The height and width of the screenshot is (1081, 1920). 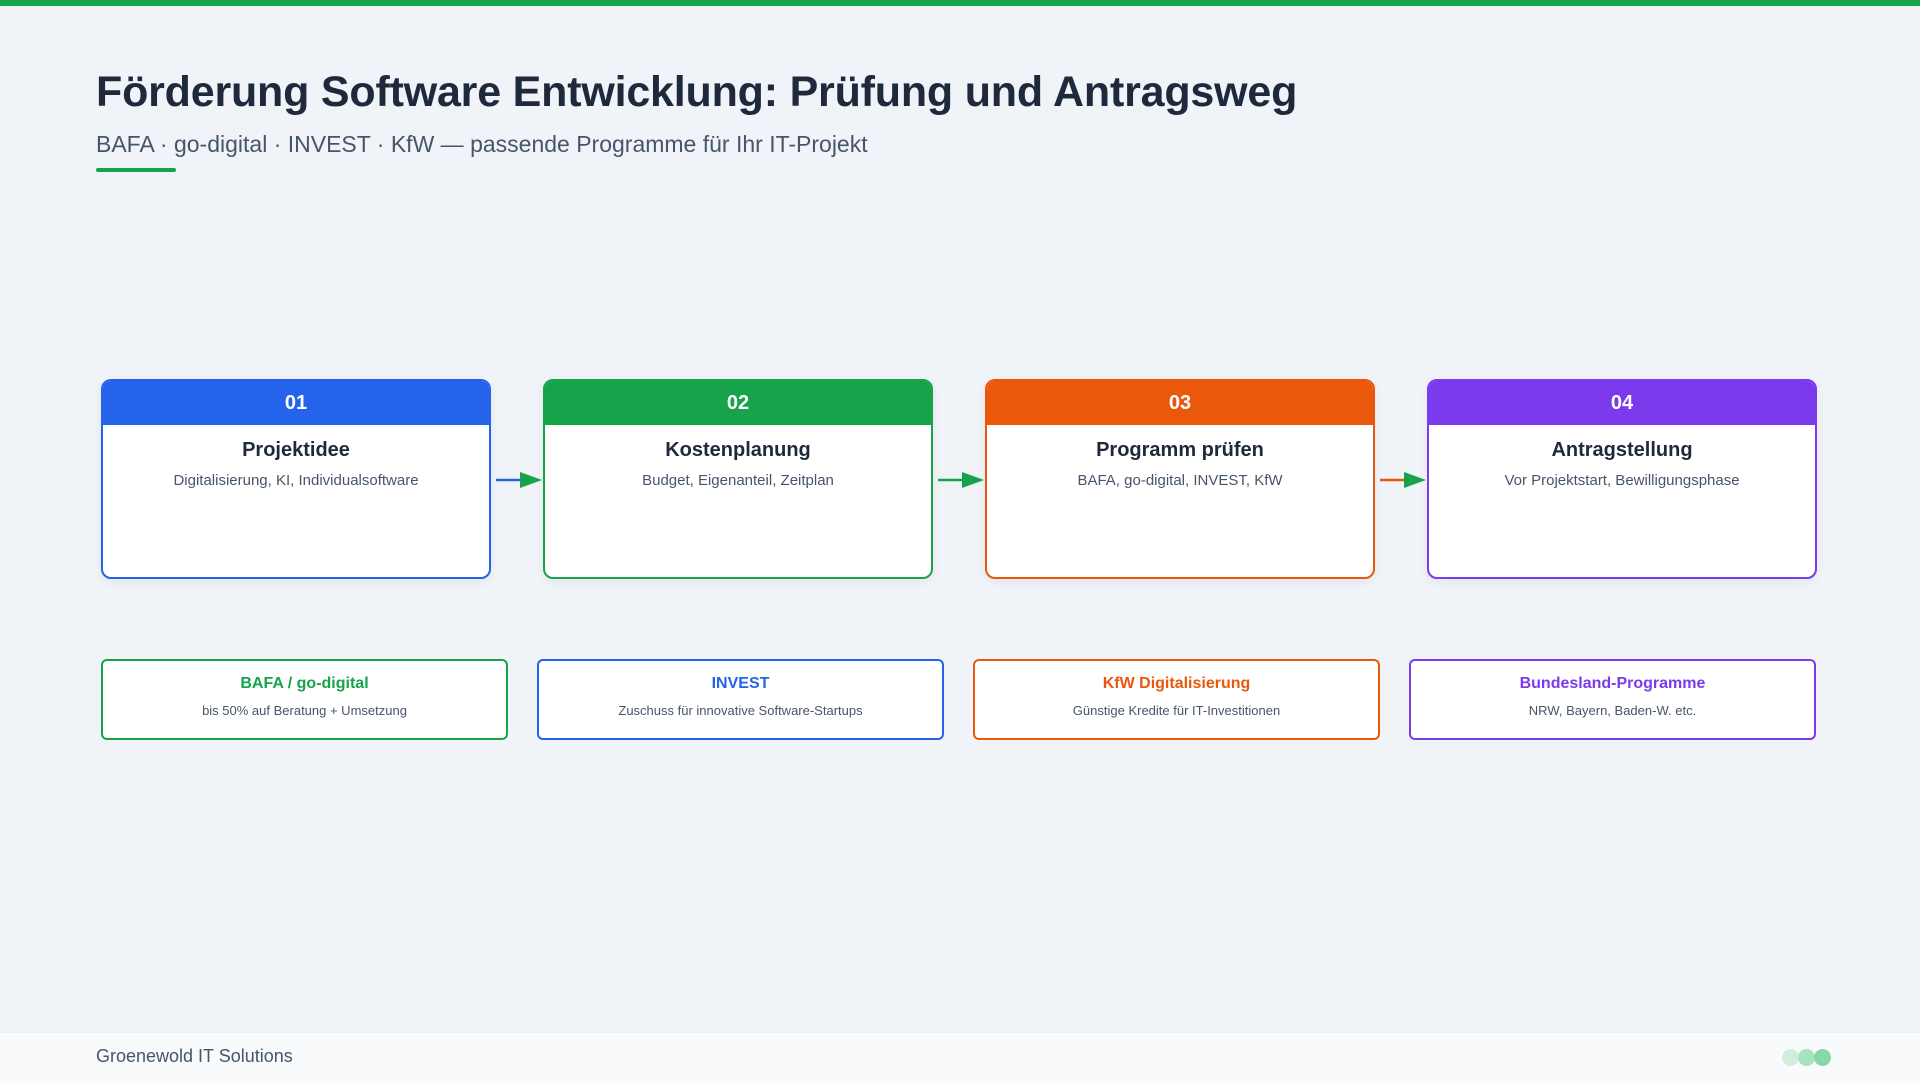 I want to click on step-description: Vor Projektstart, Bewilligungsphase, so click(x=1622, y=480).